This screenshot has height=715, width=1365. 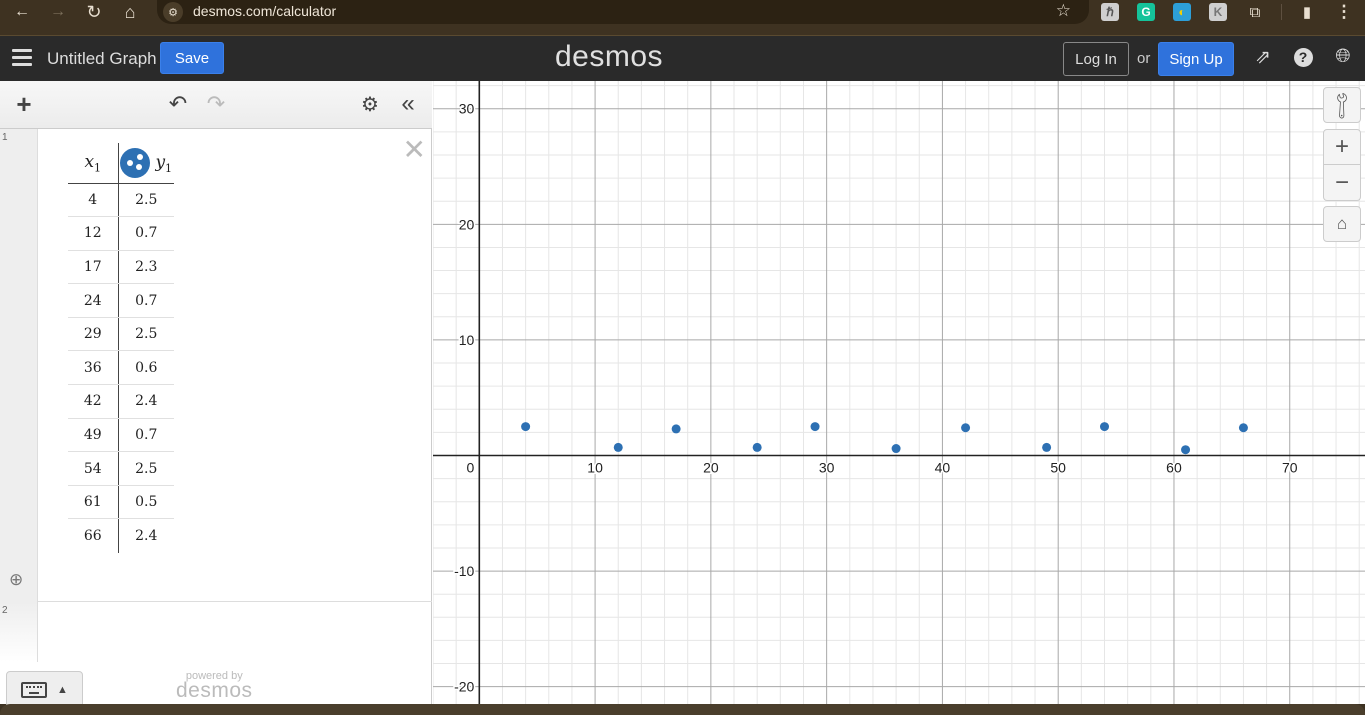 What do you see at coordinates (464, 687) in the screenshot?
I see `y-tick-label: -20` at bounding box center [464, 687].